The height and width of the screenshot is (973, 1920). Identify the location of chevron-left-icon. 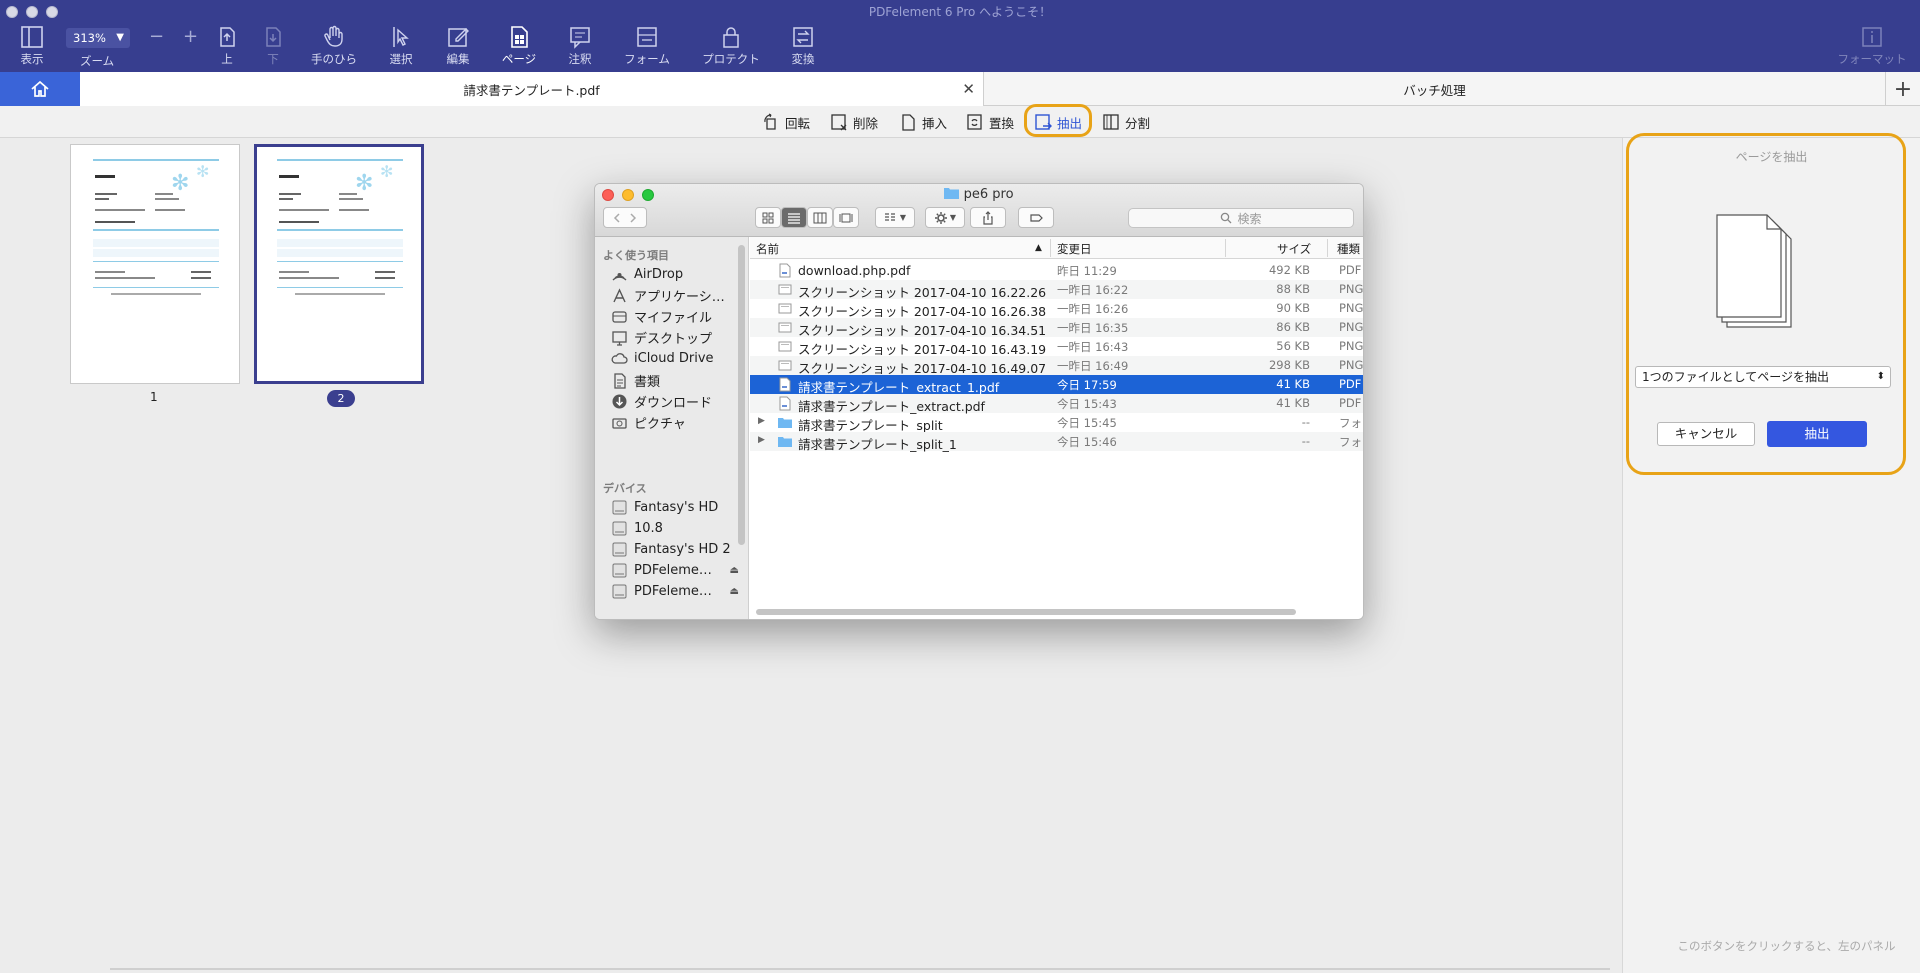
(616, 217).